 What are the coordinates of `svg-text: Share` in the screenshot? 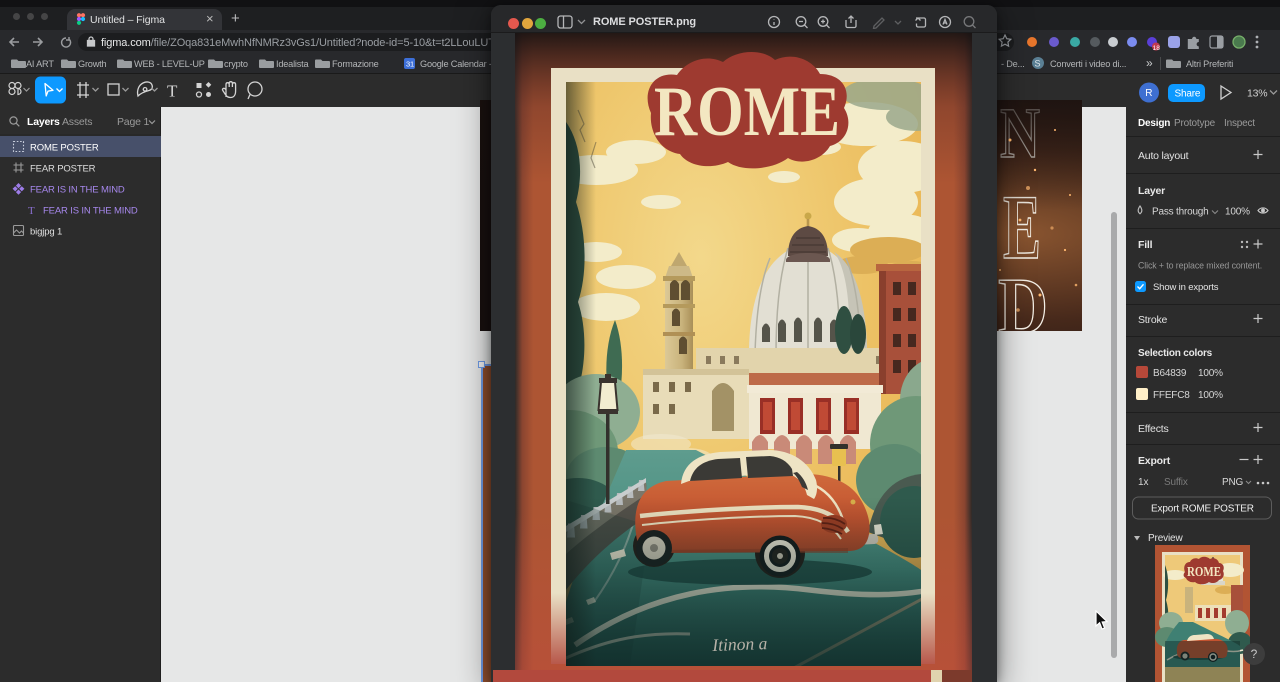 It's located at (1188, 94).